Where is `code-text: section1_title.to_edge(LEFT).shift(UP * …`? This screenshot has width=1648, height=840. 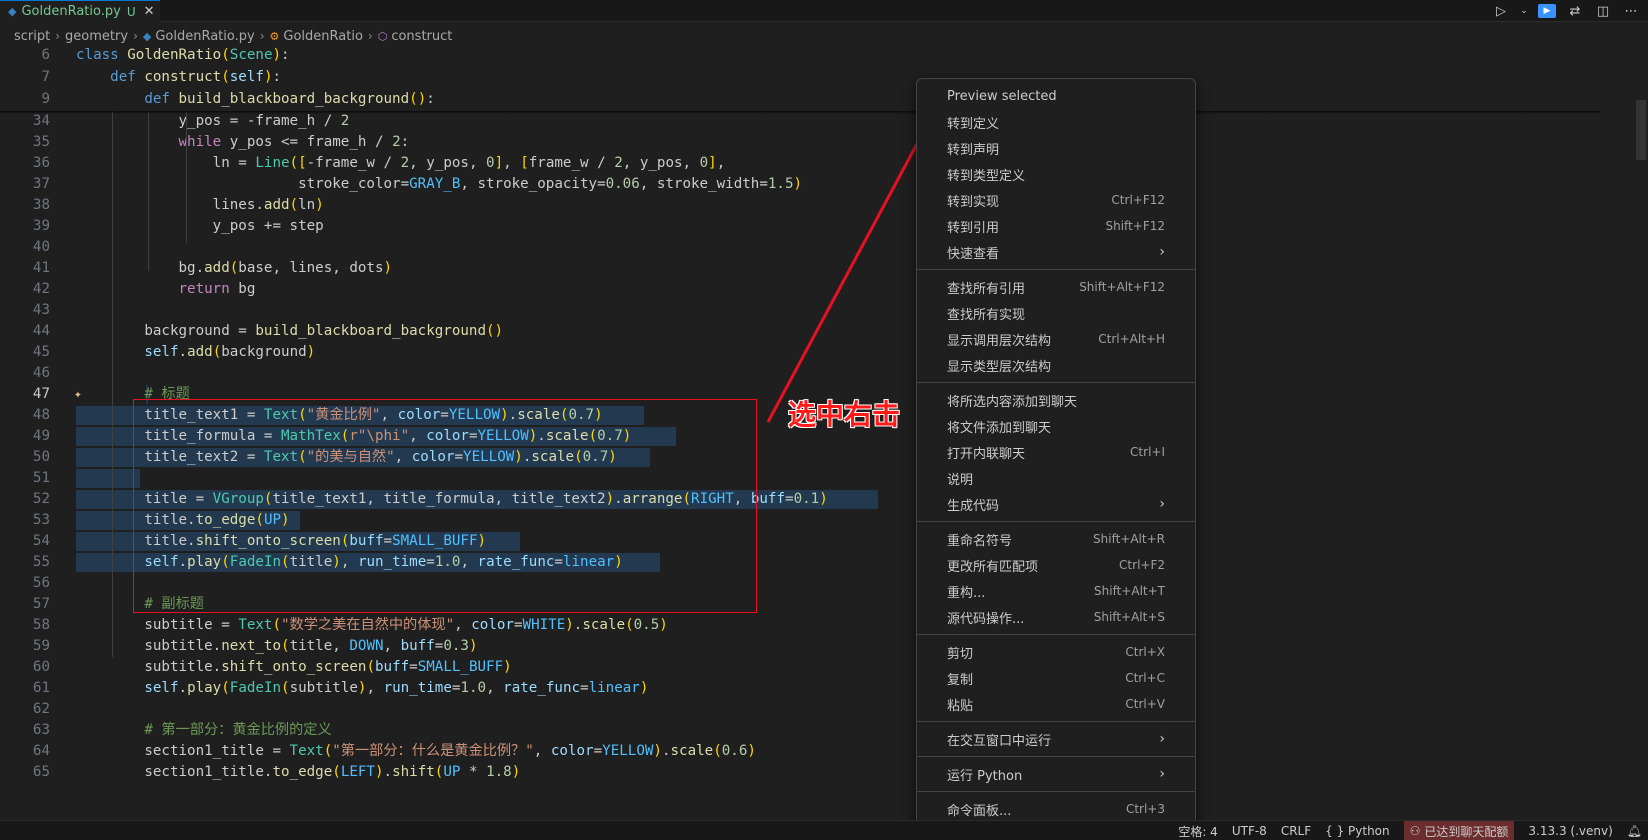
code-text: section1_title.to_edge(LEFT).shift(UP * … is located at coordinates (298, 772).